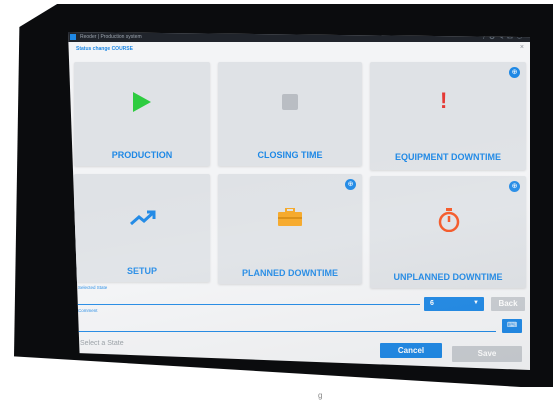  I want to click on tile-label: UNPLANNED DOWNTIME, so click(448, 277).